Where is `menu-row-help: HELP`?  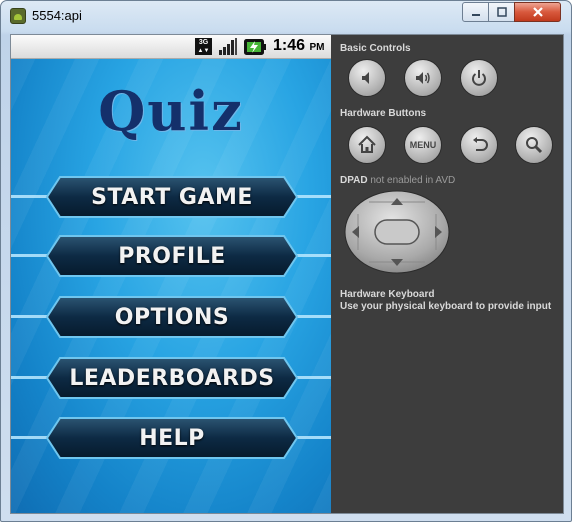
menu-row-help: HELP is located at coordinates (171, 438).